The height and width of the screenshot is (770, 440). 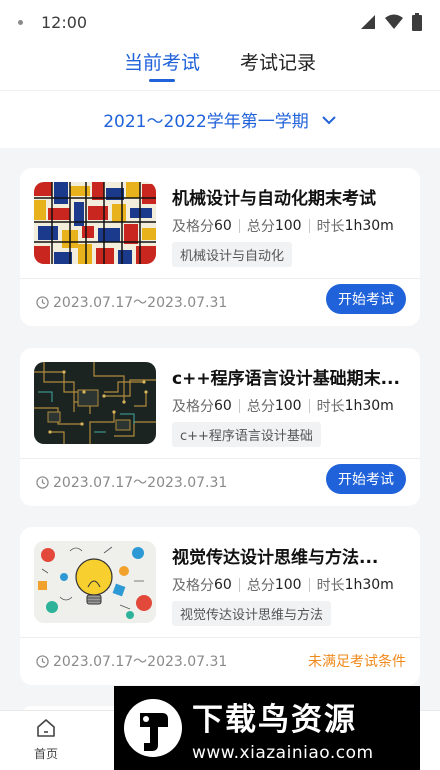 I want to click on status-time: 12:00, so click(x=64, y=22).